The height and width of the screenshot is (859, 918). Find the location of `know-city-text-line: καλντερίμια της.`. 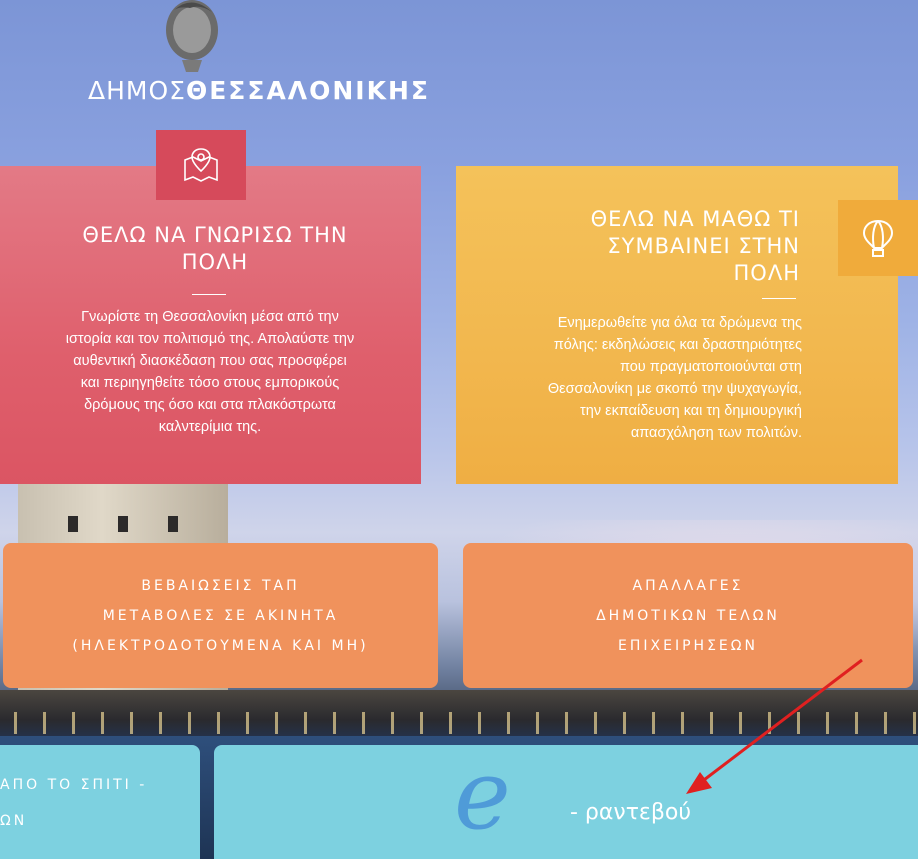

know-city-text-line: καλντερίμια της. is located at coordinates (210, 427).